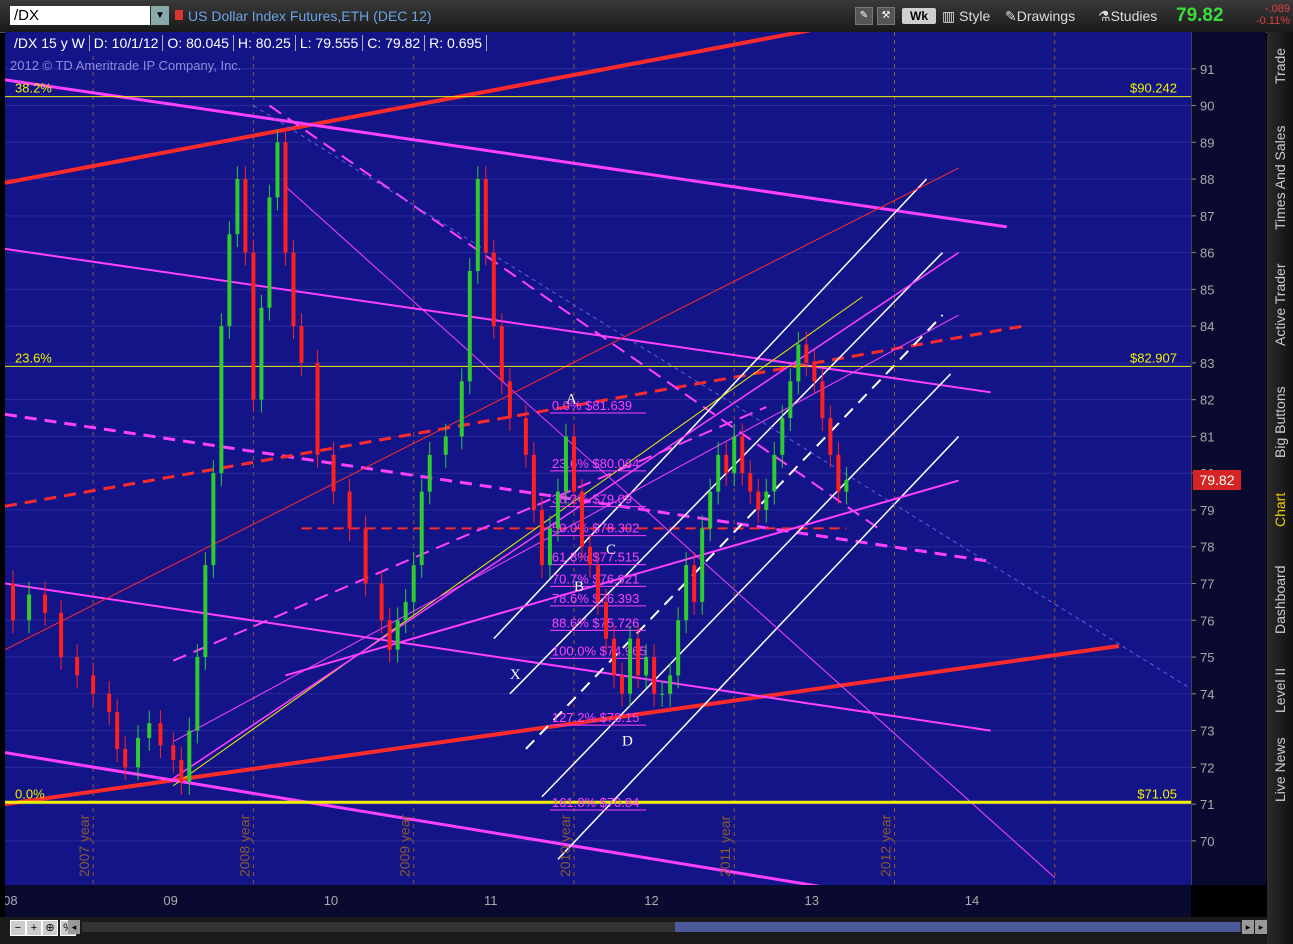  I want to click on fib-level-right-label: $82.907, so click(1153, 357).